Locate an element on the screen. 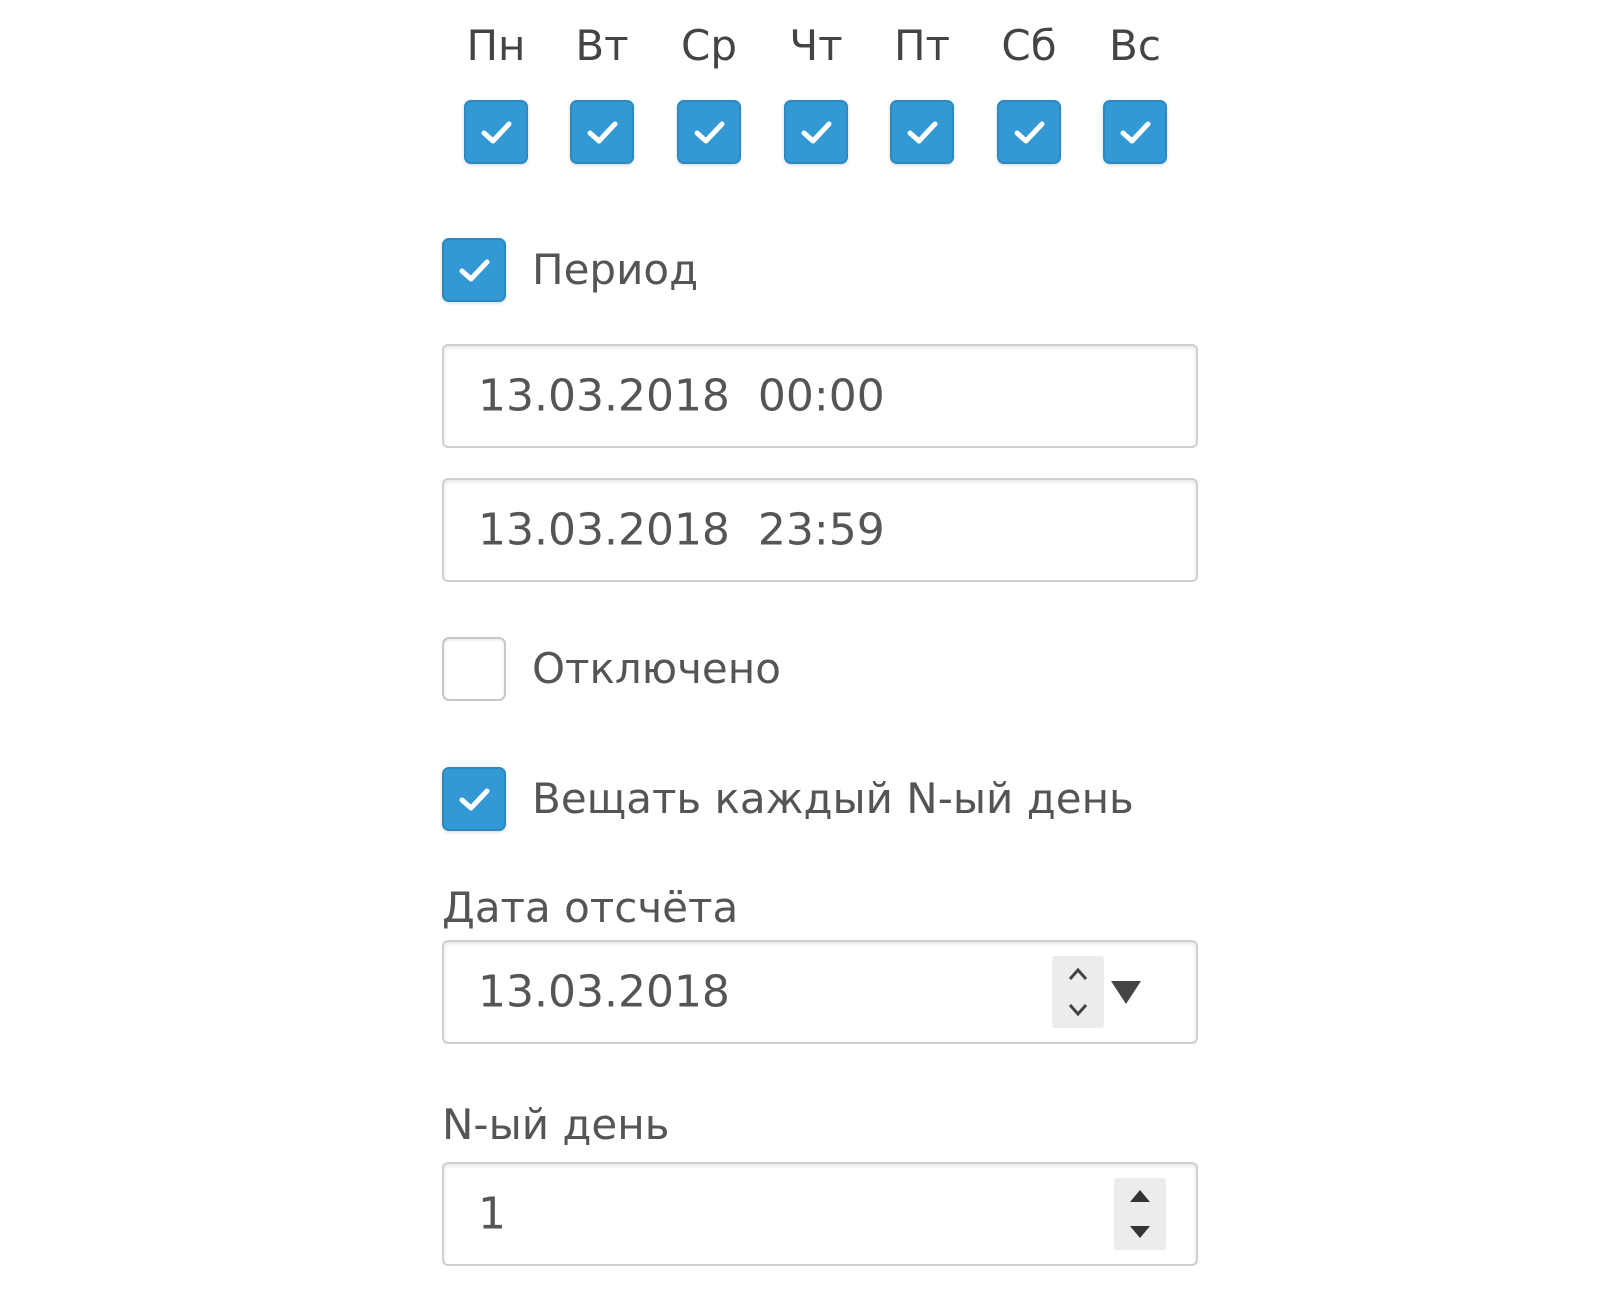  nth-day-spinner is located at coordinates (1140, 1214).